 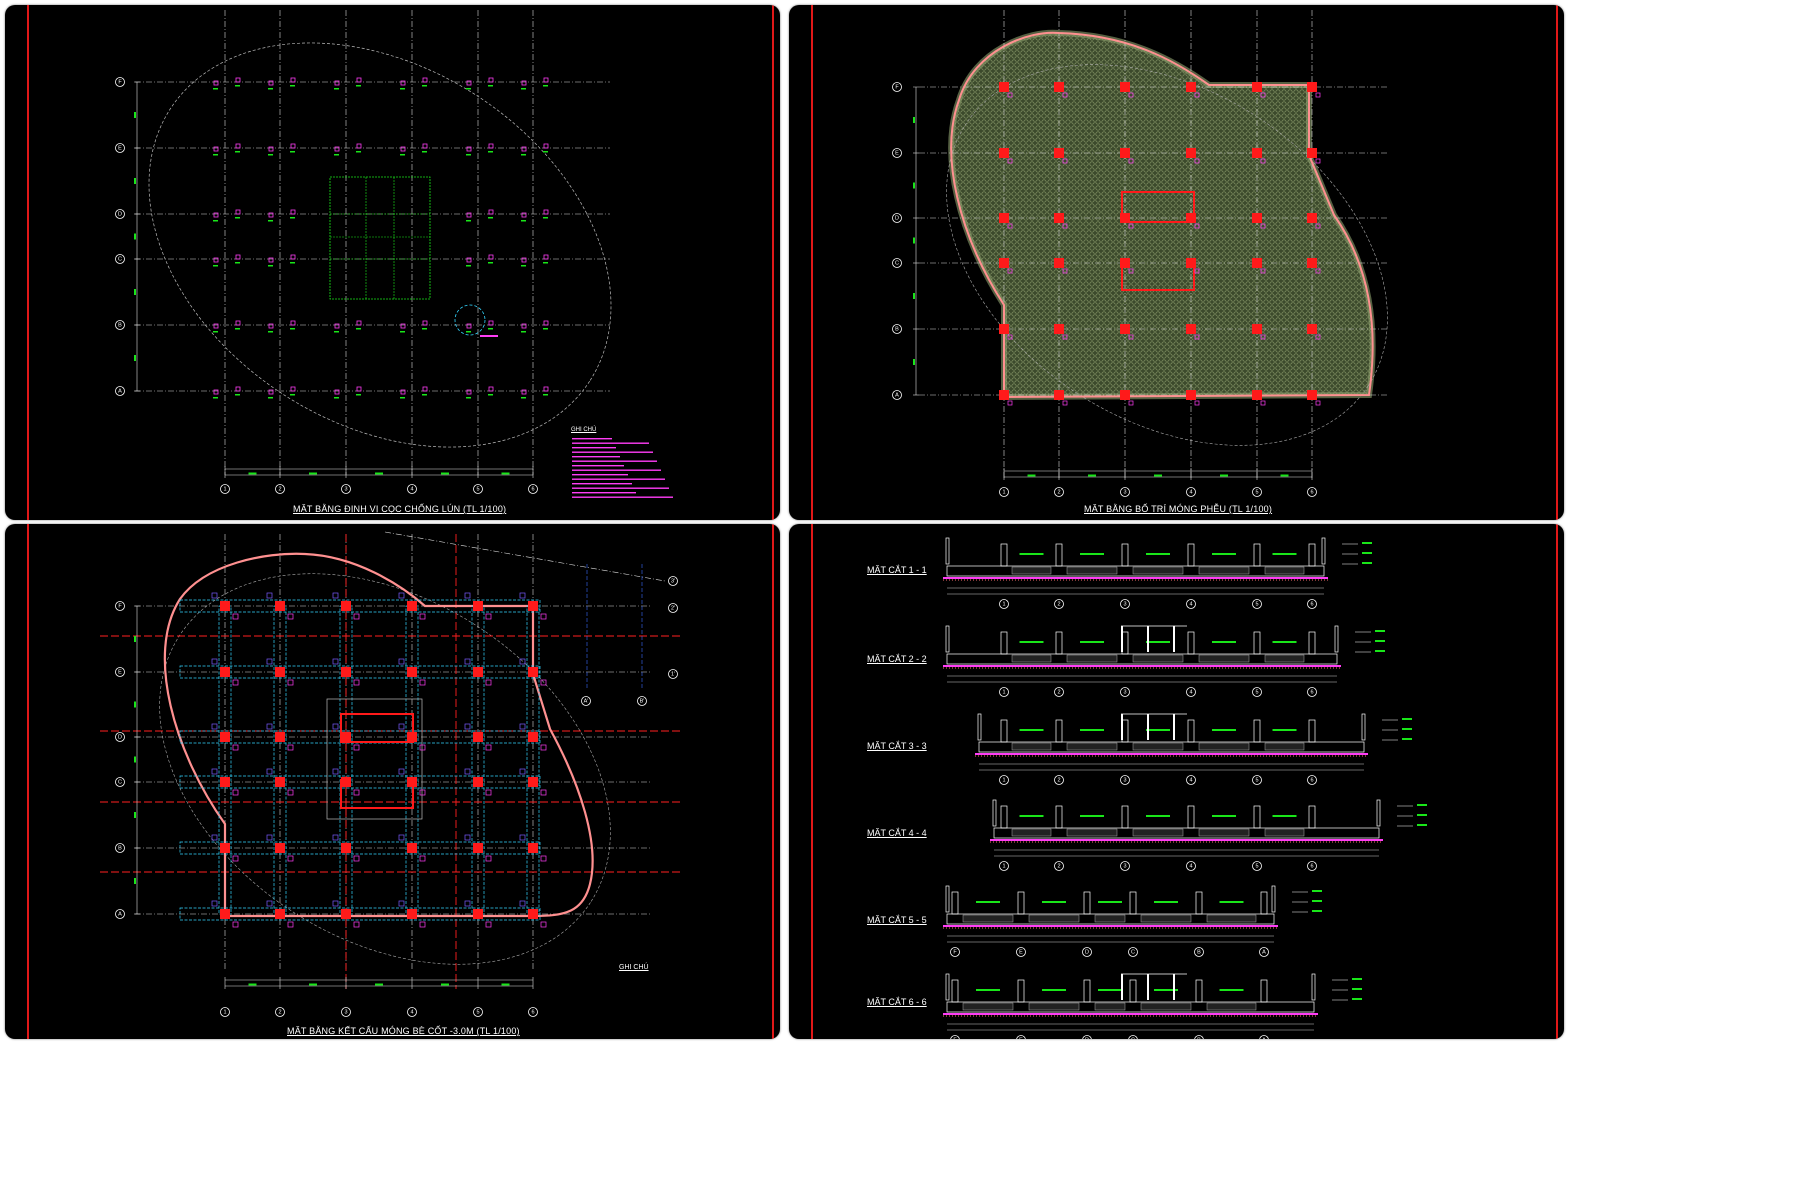 I want to click on grid-bubble-C-label: C, so click(x=897, y=264).